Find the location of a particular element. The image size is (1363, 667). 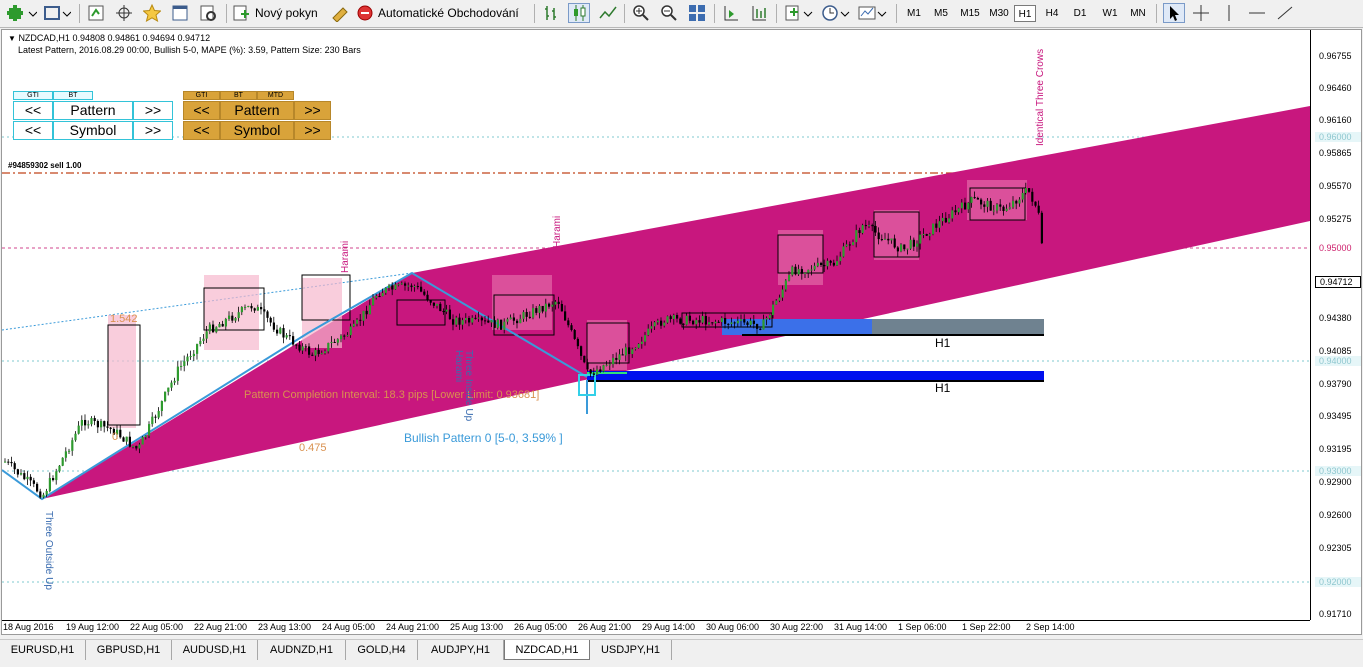

panel-a-symbol-prev: << is located at coordinates (33, 130).